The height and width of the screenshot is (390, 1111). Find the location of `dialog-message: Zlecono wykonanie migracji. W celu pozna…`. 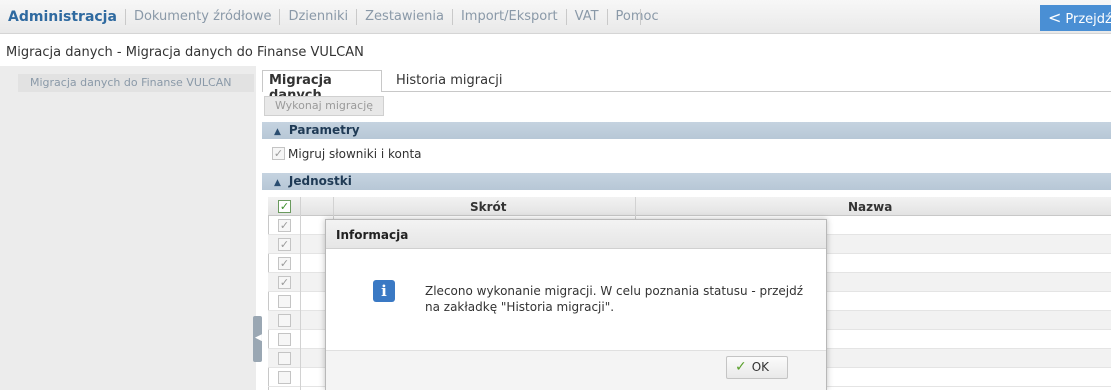

dialog-message: Zlecono wykonanie migracji. W celu pozna… is located at coordinates (620, 299).